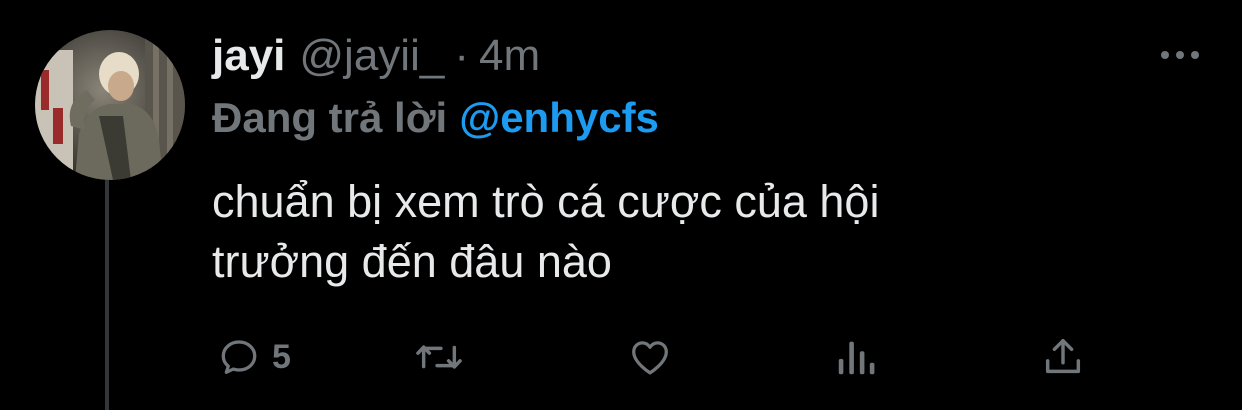 This screenshot has width=1242, height=410. Describe the element at coordinates (281, 356) in the screenshot. I see `reply-count: 5` at that location.